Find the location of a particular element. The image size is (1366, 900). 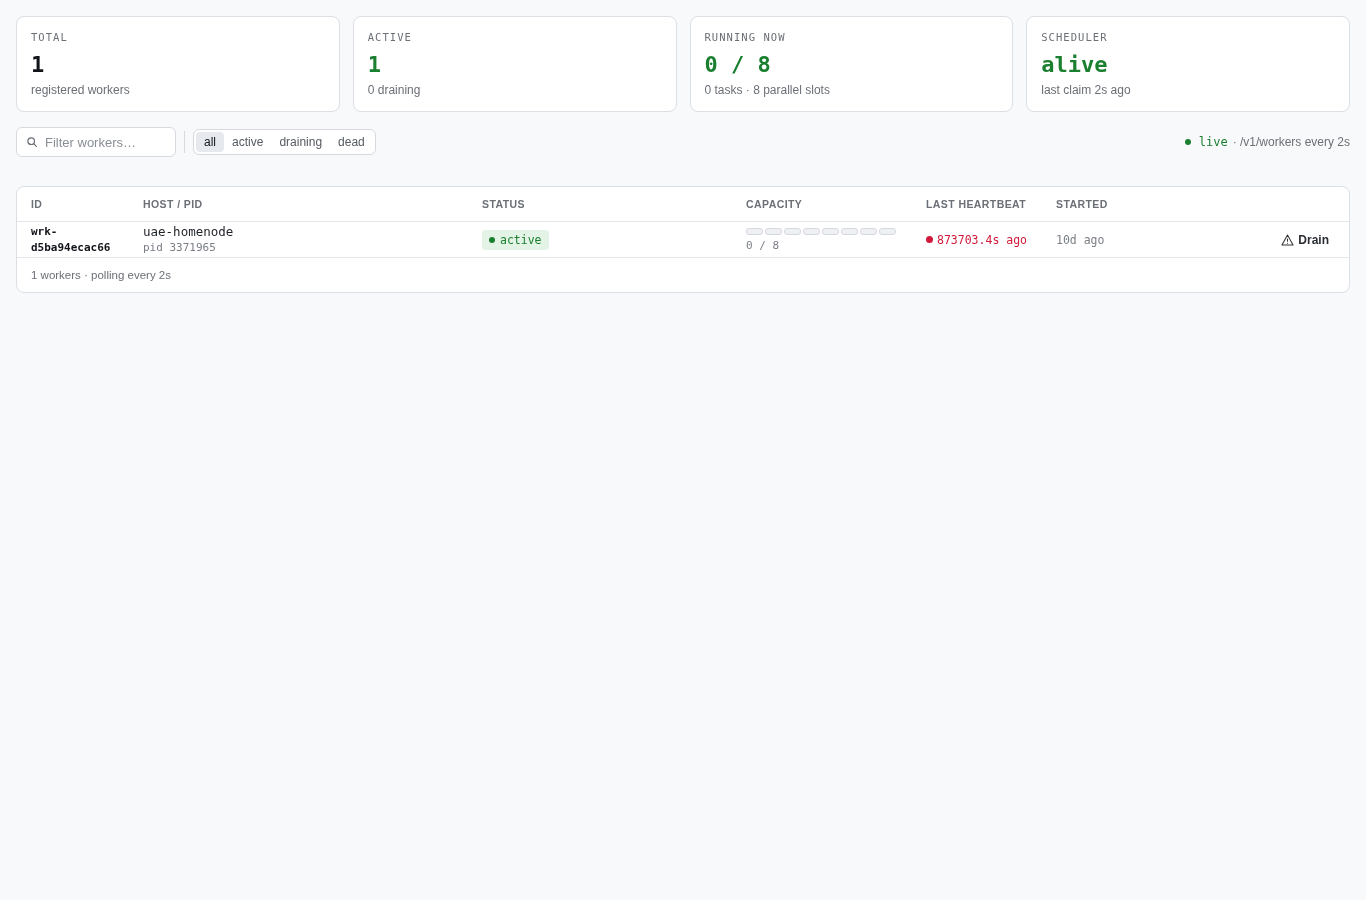

stat-caption: registered workers is located at coordinates (81, 90).